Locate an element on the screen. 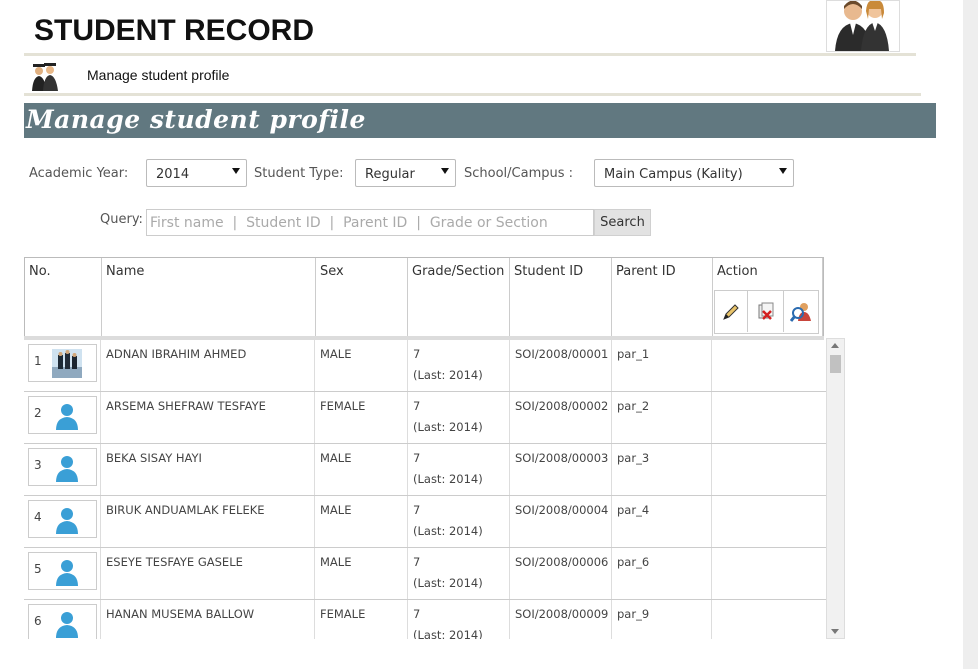 This screenshot has width=978, height=669. number-photo-box: 4 is located at coordinates (62, 519).